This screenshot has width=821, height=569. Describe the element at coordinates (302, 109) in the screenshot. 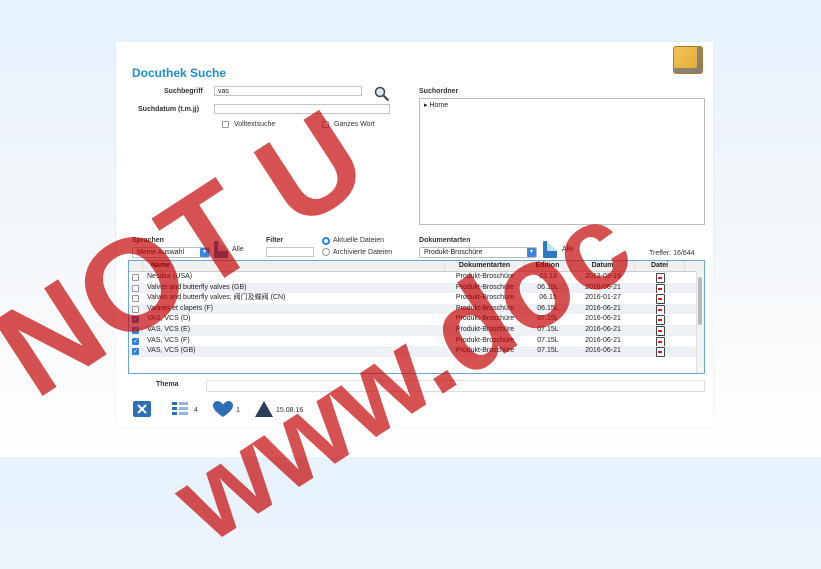

I see `search-date-input` at that location.